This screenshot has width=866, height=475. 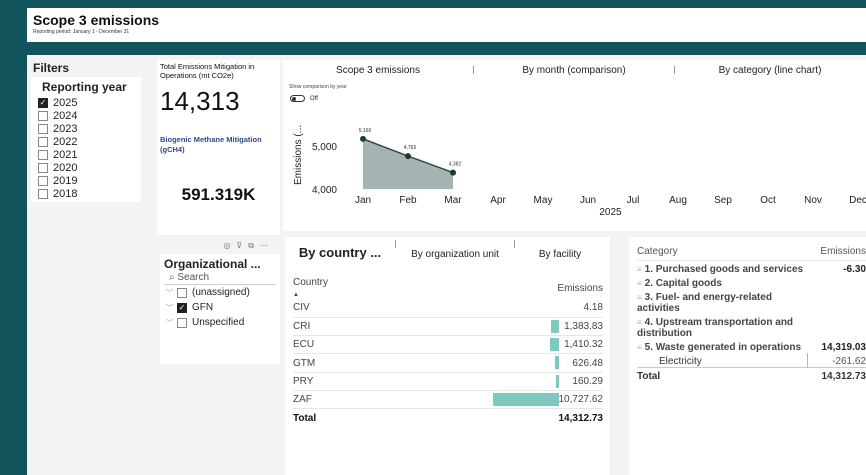 What do you see at coordinates (548, 381) in the screenshot?
I see `emissions-cell: 160.29` at bounding box center [548, 381].